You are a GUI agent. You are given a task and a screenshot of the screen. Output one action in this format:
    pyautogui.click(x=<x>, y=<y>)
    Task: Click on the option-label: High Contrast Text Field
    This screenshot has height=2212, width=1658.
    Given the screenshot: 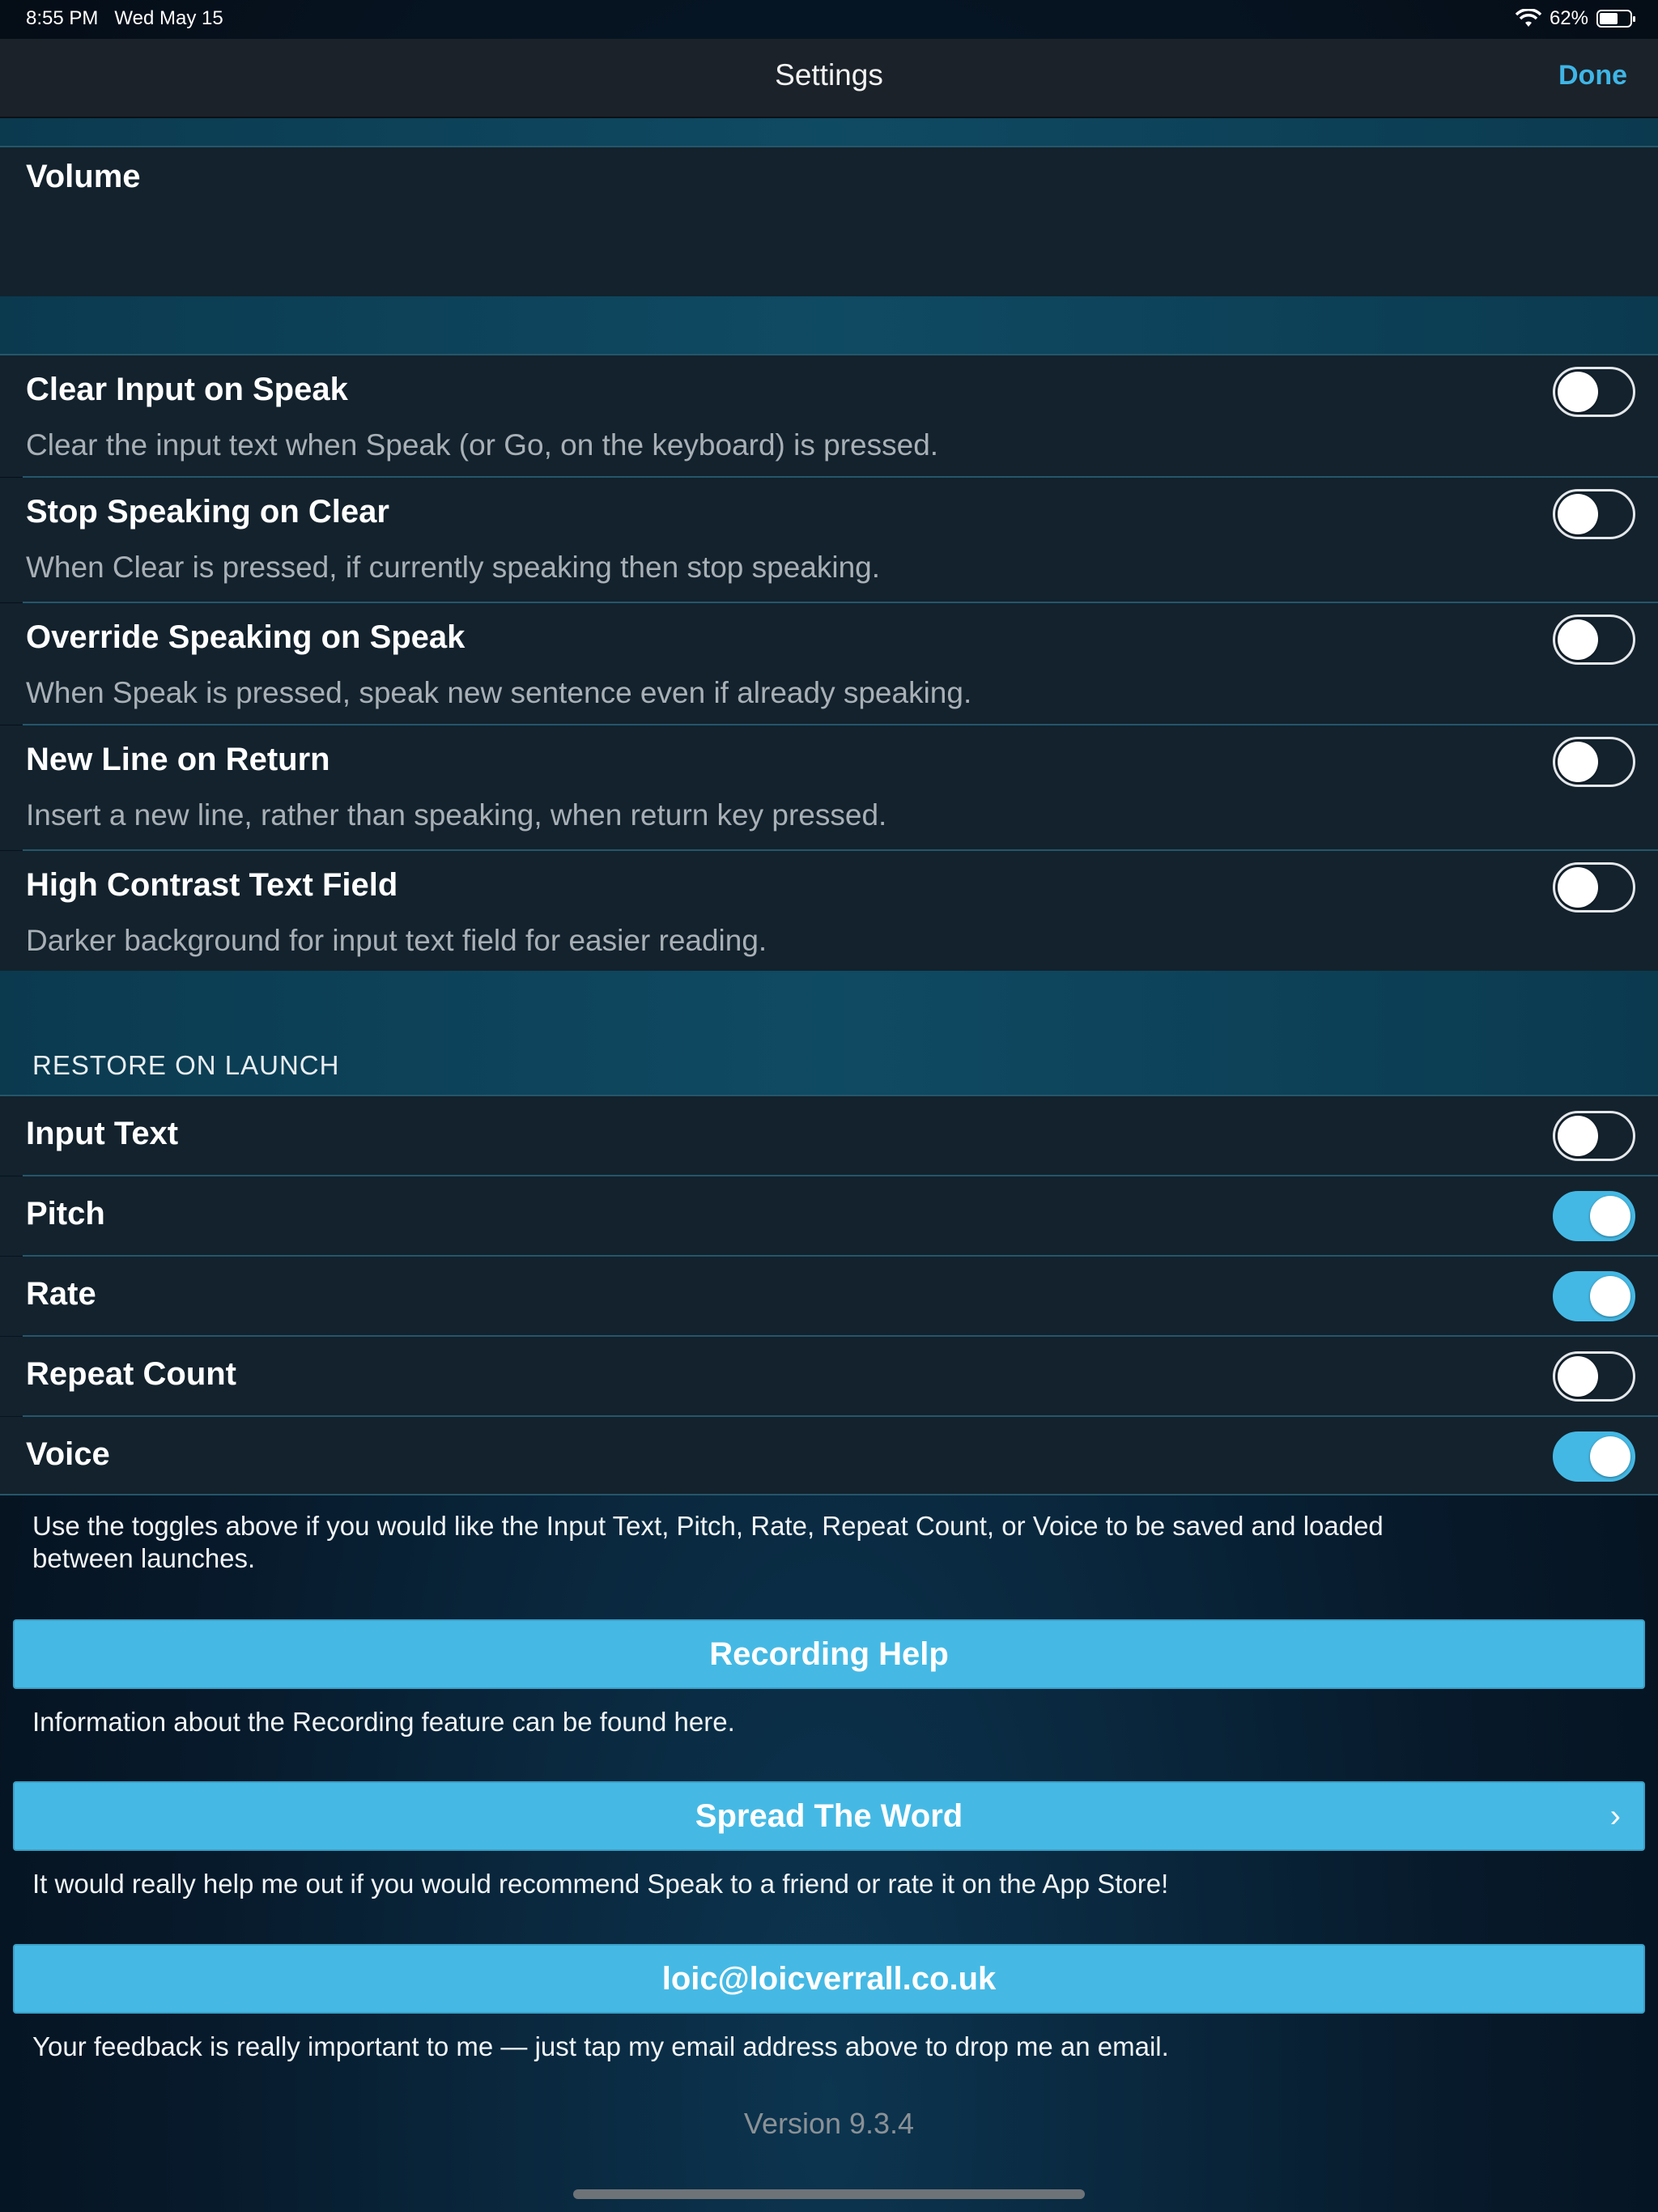 What is the action you would take?
    pyautogui.click(x=212, y=885)
    